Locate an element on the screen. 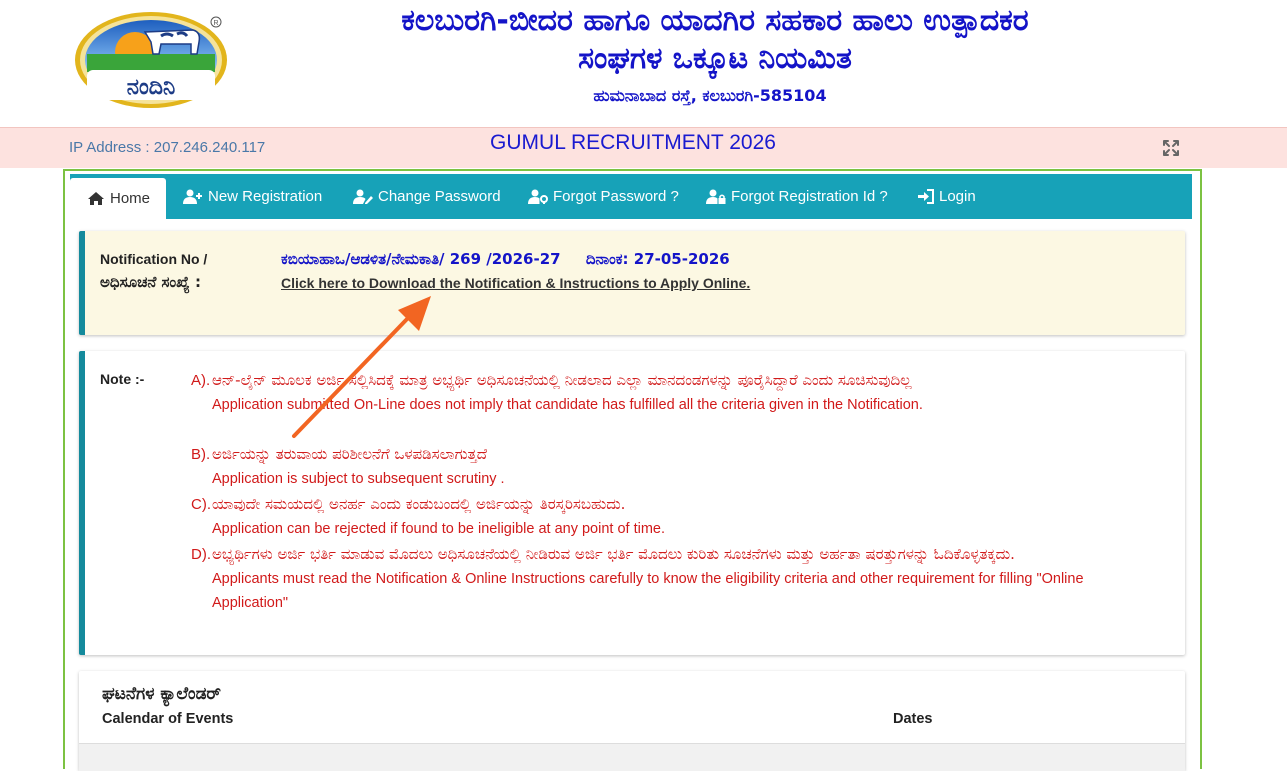 The width and height of the screenshot is (1287, 771). nav-new-registration: New Registration is located at coordinates (252, 196).